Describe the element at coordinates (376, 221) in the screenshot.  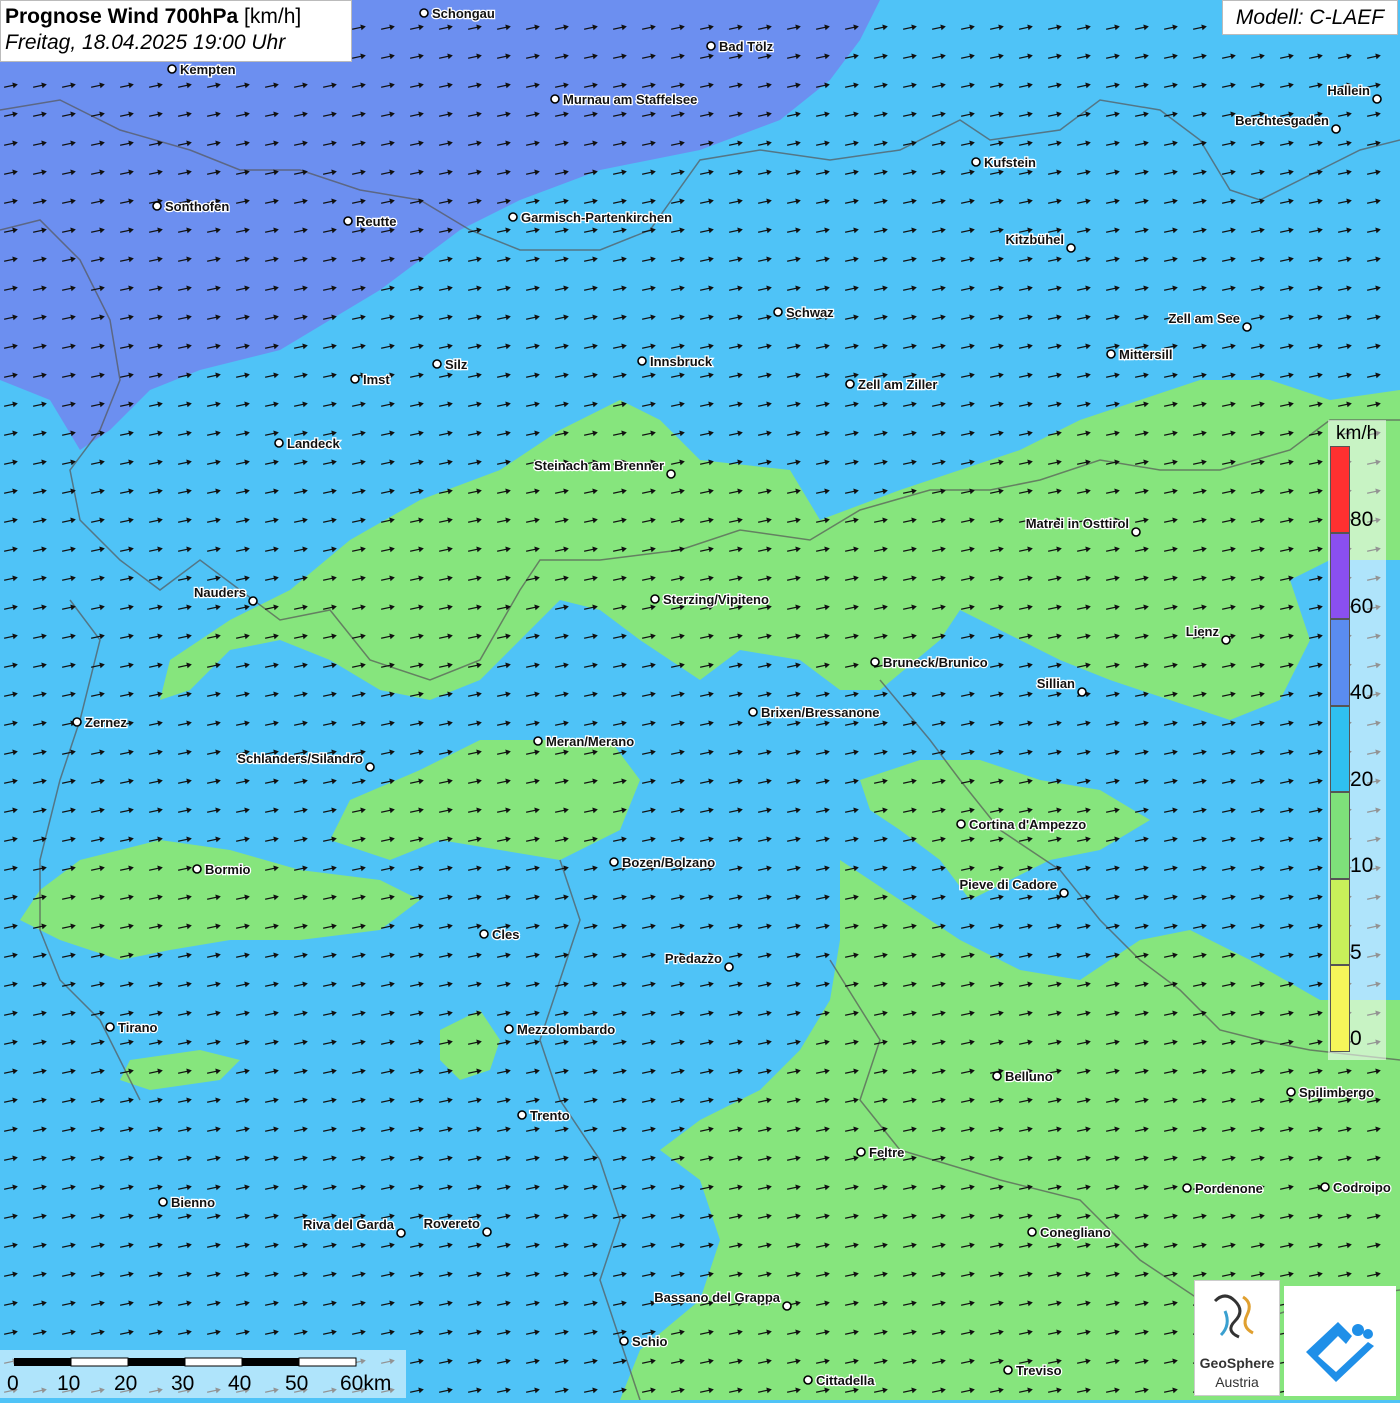
I see `city-label: Reutte` at that location.